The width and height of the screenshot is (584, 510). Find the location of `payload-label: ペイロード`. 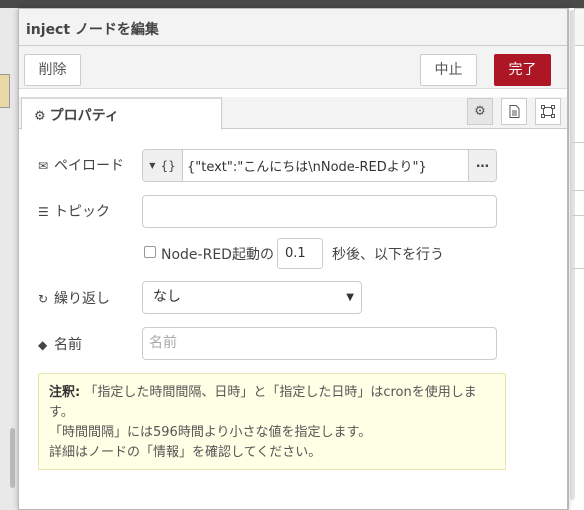

payload-label: ペイロード is located at coordinates (89, 166).